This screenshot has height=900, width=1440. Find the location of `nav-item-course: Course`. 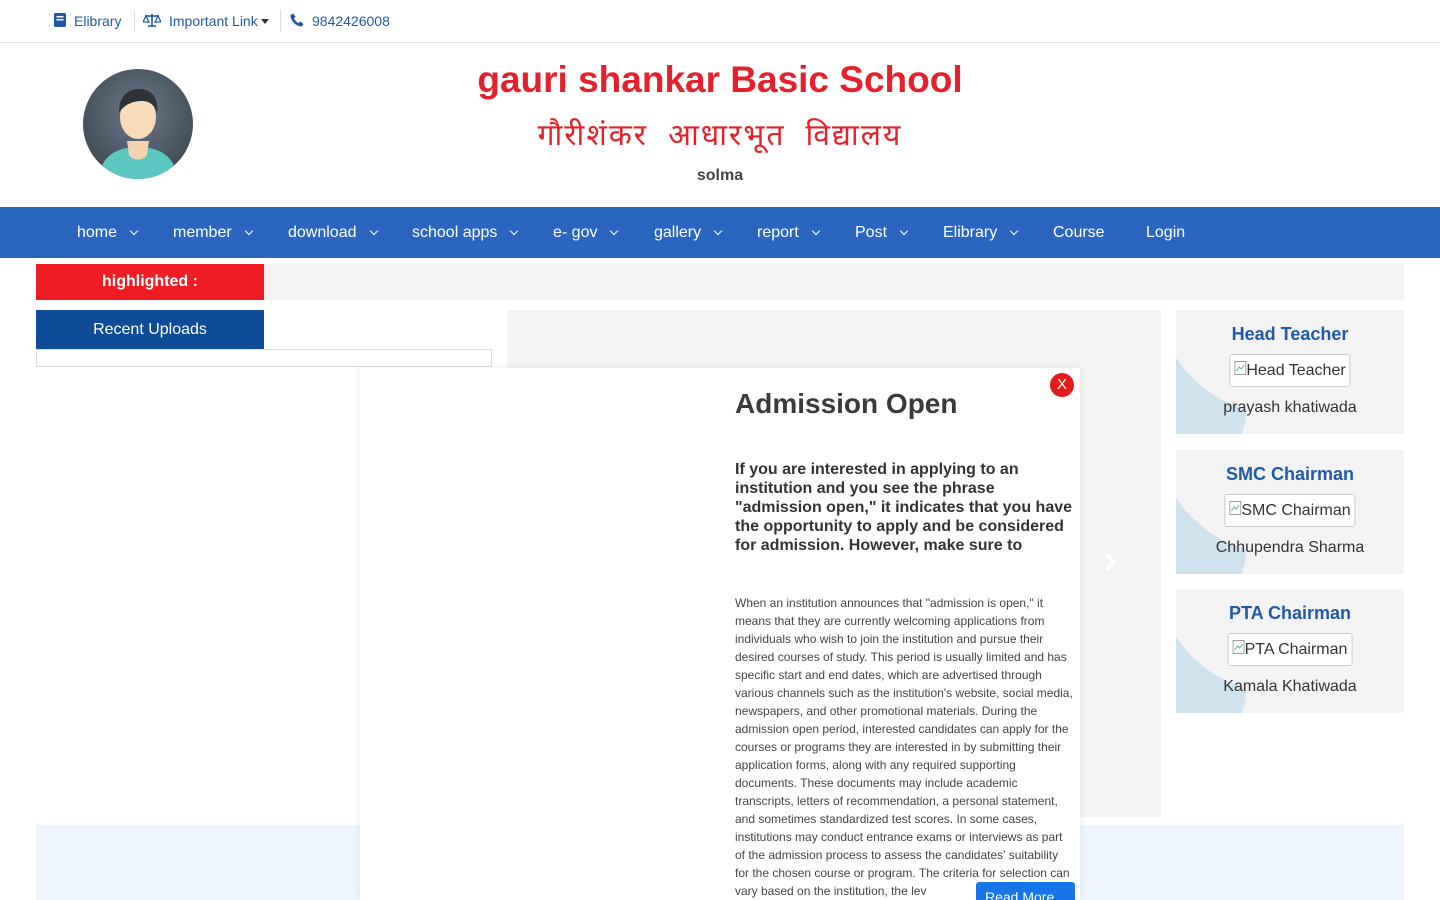

nav-item-course: Course is located at coordinates (1079, 232).